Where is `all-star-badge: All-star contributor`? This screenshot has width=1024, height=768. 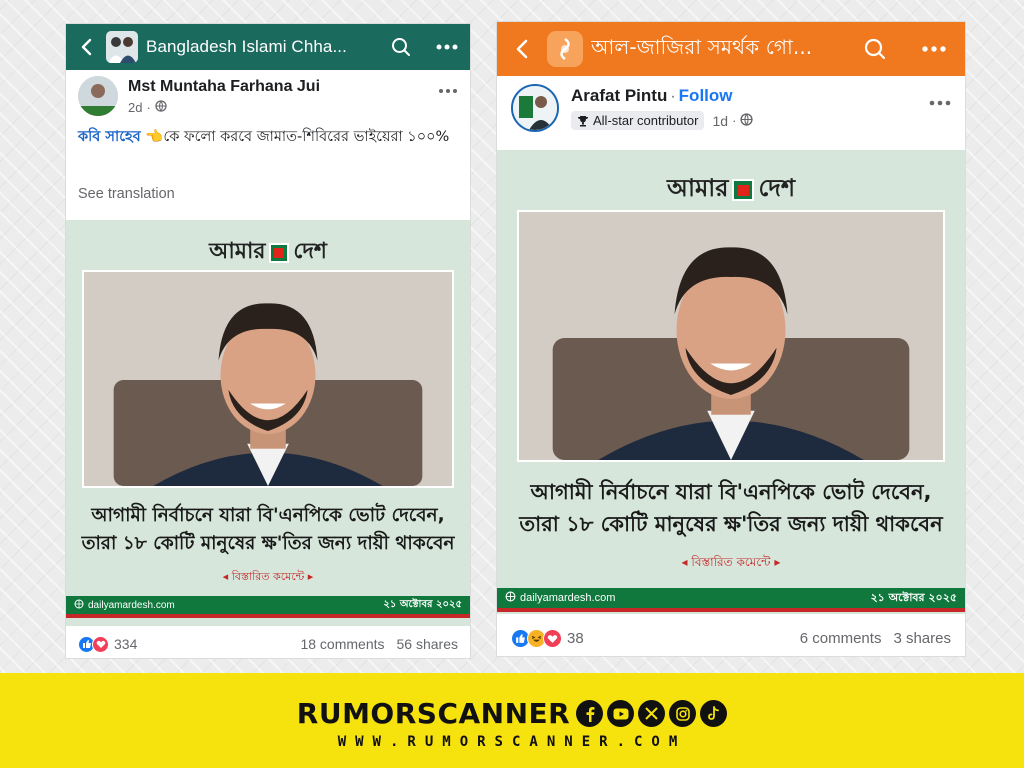
all-star-badge: All-star contributor is located at coordinates (638, 120).